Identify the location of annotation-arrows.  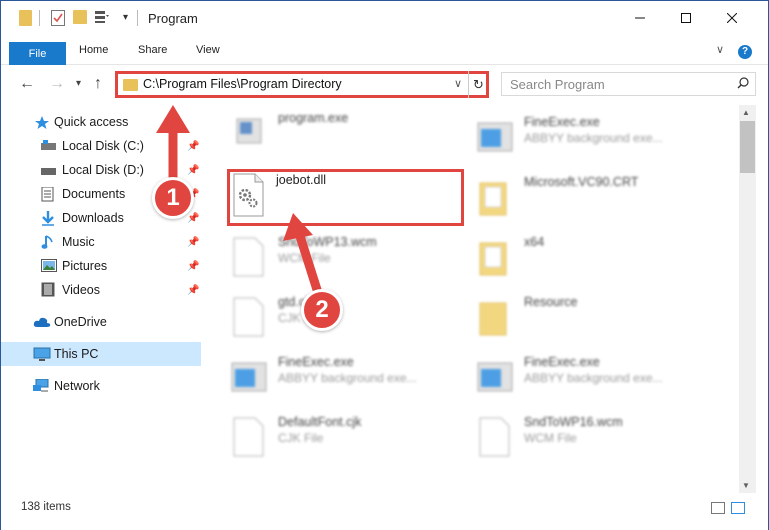
(240, 203).